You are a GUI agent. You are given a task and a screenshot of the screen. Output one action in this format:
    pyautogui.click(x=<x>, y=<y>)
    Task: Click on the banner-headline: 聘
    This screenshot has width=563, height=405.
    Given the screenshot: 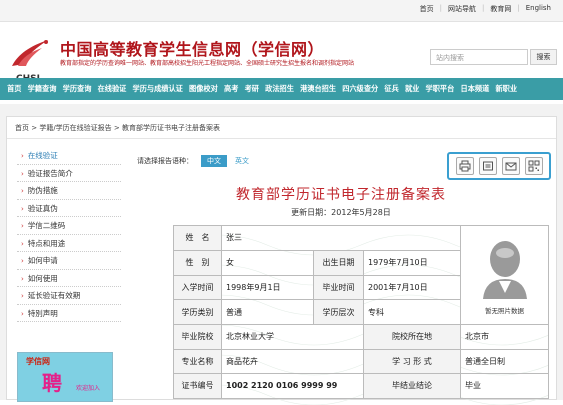 What is the action you would take?
    pyautogui.click(x=52, y=383)
    